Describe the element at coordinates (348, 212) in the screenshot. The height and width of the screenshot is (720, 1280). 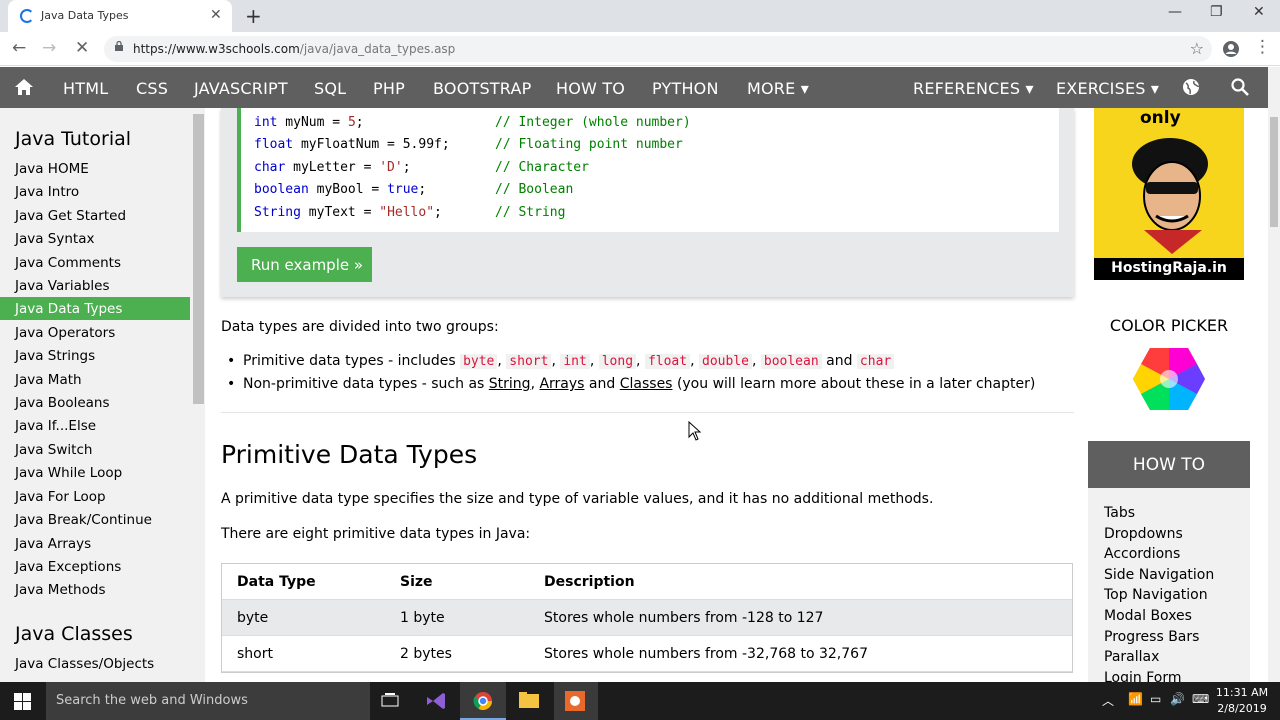
I see `code-line: String myText = "Hello";` at that location.